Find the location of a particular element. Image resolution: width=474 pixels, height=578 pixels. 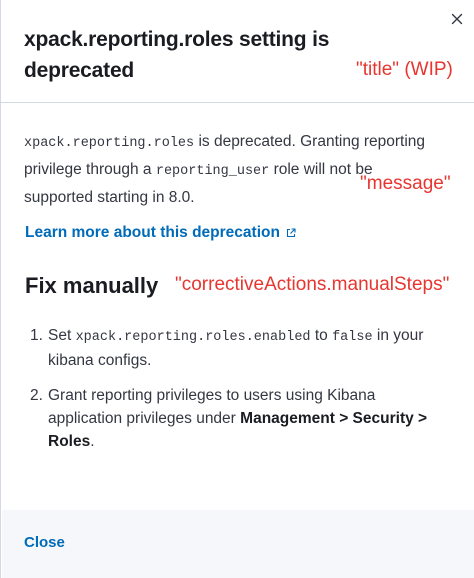

annotation-message: "message" is located at coordinates (405, 183).